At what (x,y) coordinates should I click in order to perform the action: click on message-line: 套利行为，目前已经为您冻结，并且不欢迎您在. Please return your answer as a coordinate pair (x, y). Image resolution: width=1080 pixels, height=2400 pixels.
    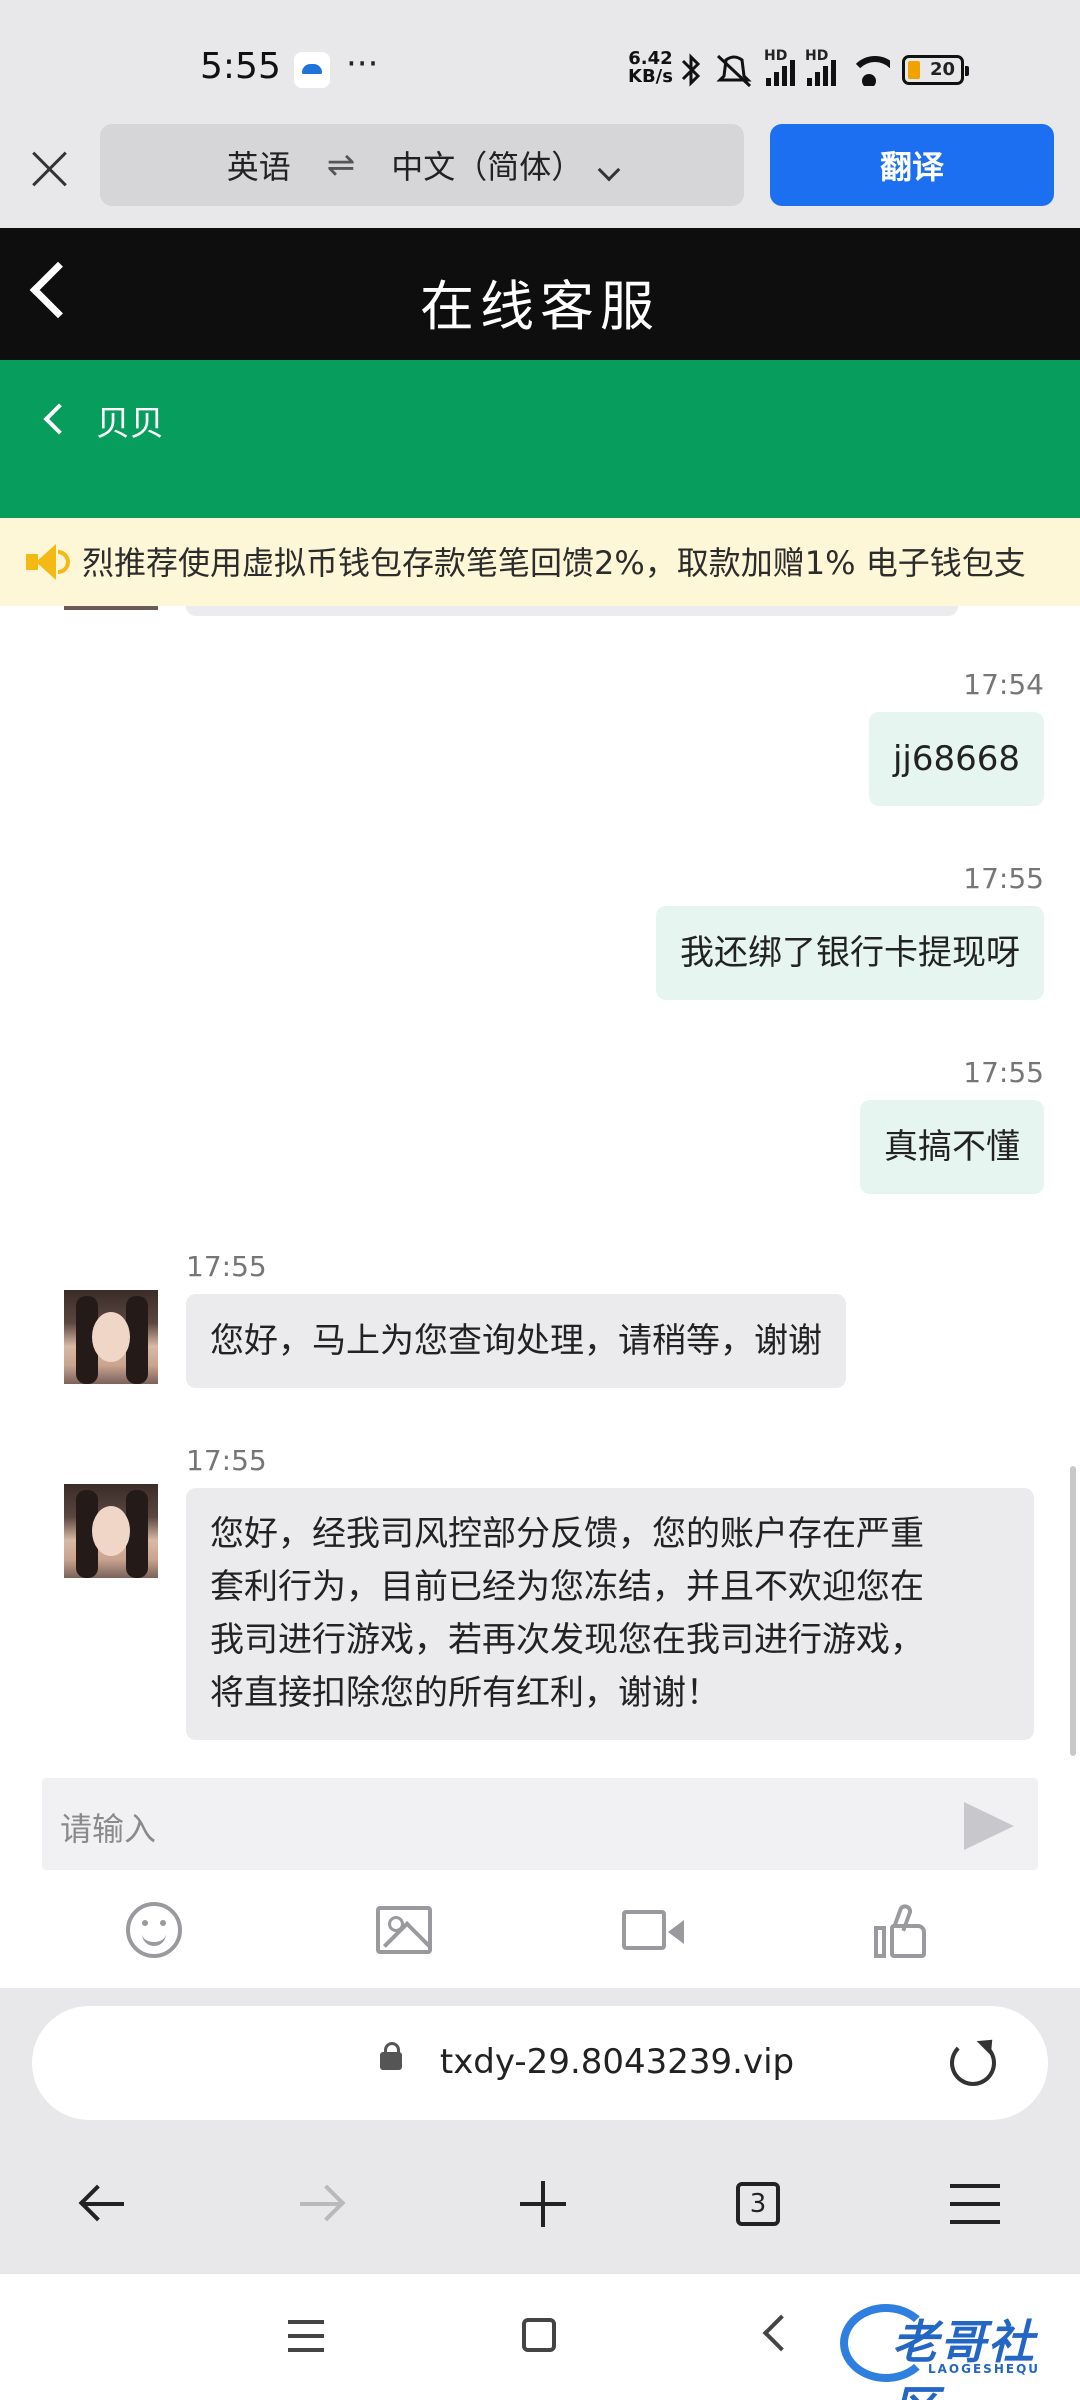
    Looking at the image, I should click on (567, 1587).